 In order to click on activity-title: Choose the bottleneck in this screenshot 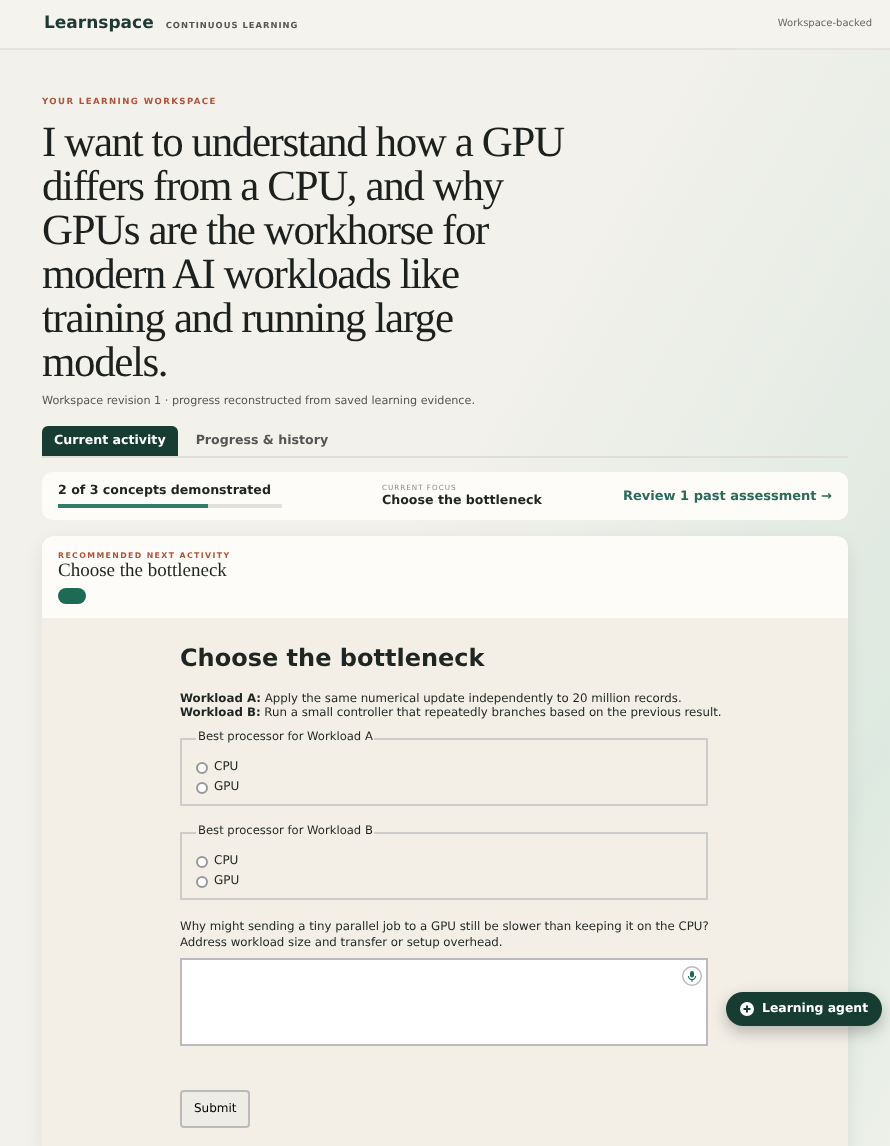, I will do `click(143, 572)`.